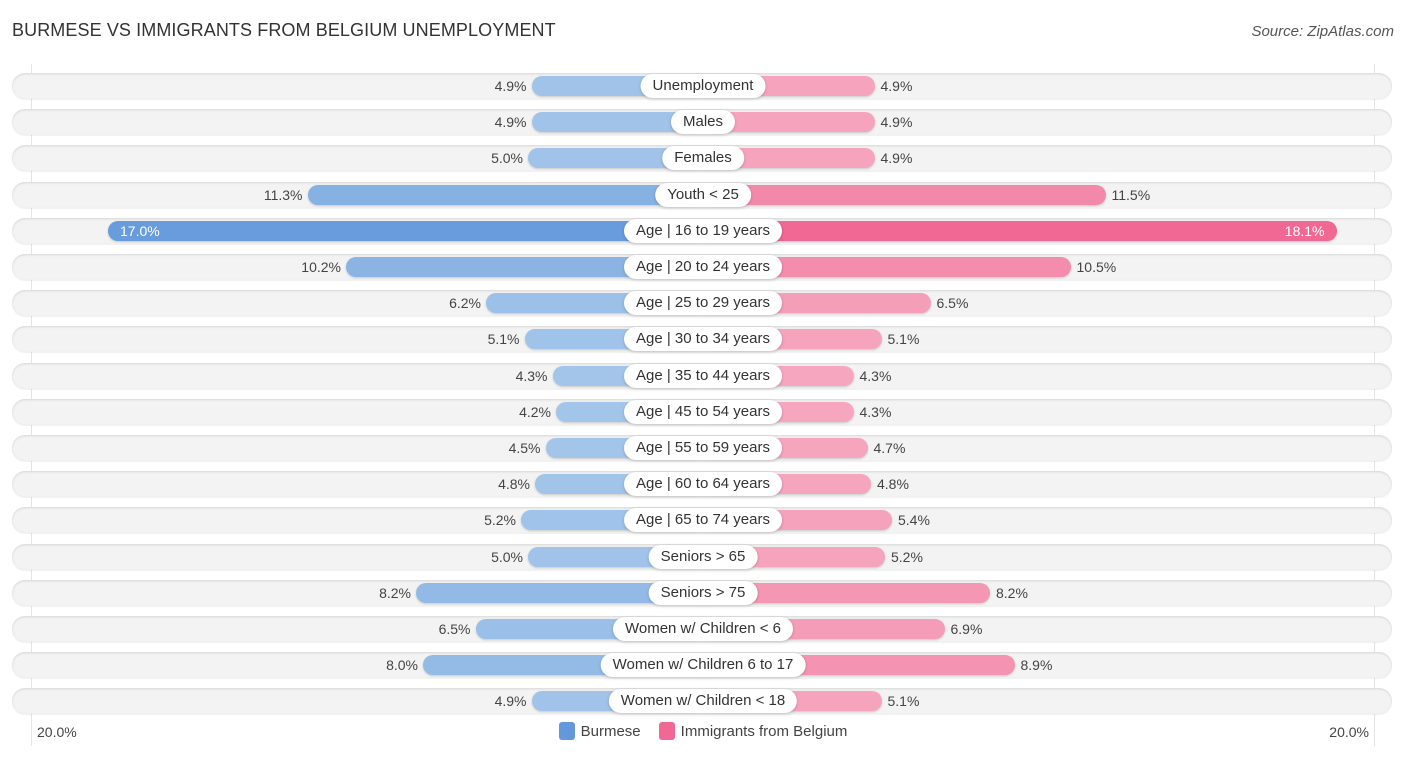  Describe the element at coordinates (703, 303) in the screenshot. I see `category-label-age-25-to-29-years: Age | 25 to 29 years` at that location.